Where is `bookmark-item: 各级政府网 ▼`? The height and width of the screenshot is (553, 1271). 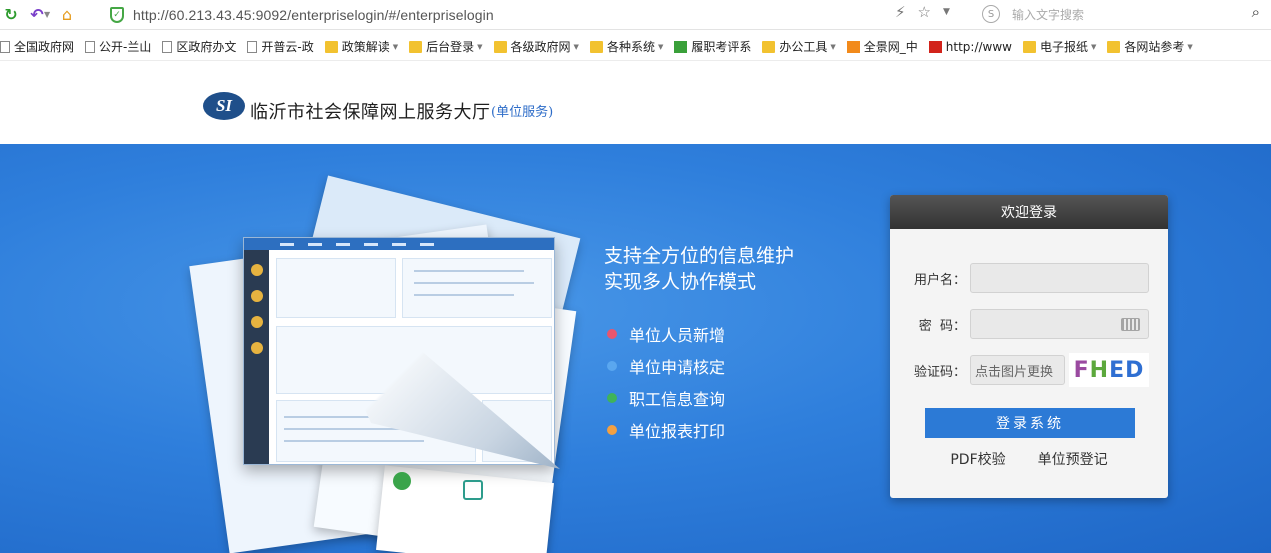
bookmark-item: 各级政府网 ▼ is located at coordinates (536, 46).